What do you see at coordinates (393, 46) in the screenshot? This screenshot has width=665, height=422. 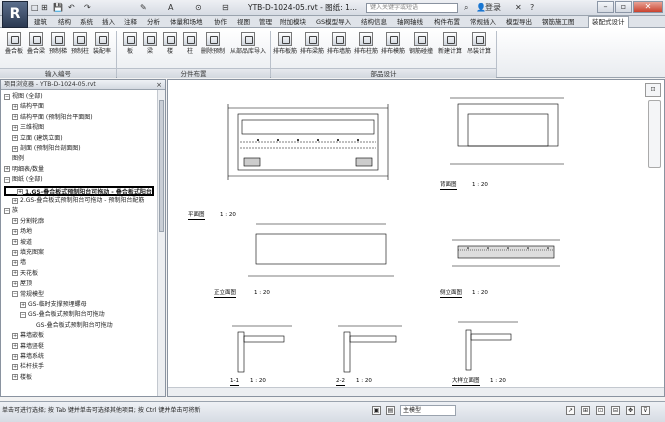 I see `mold-rebar-button: 排布模筋` at bounding box center [393, 46].